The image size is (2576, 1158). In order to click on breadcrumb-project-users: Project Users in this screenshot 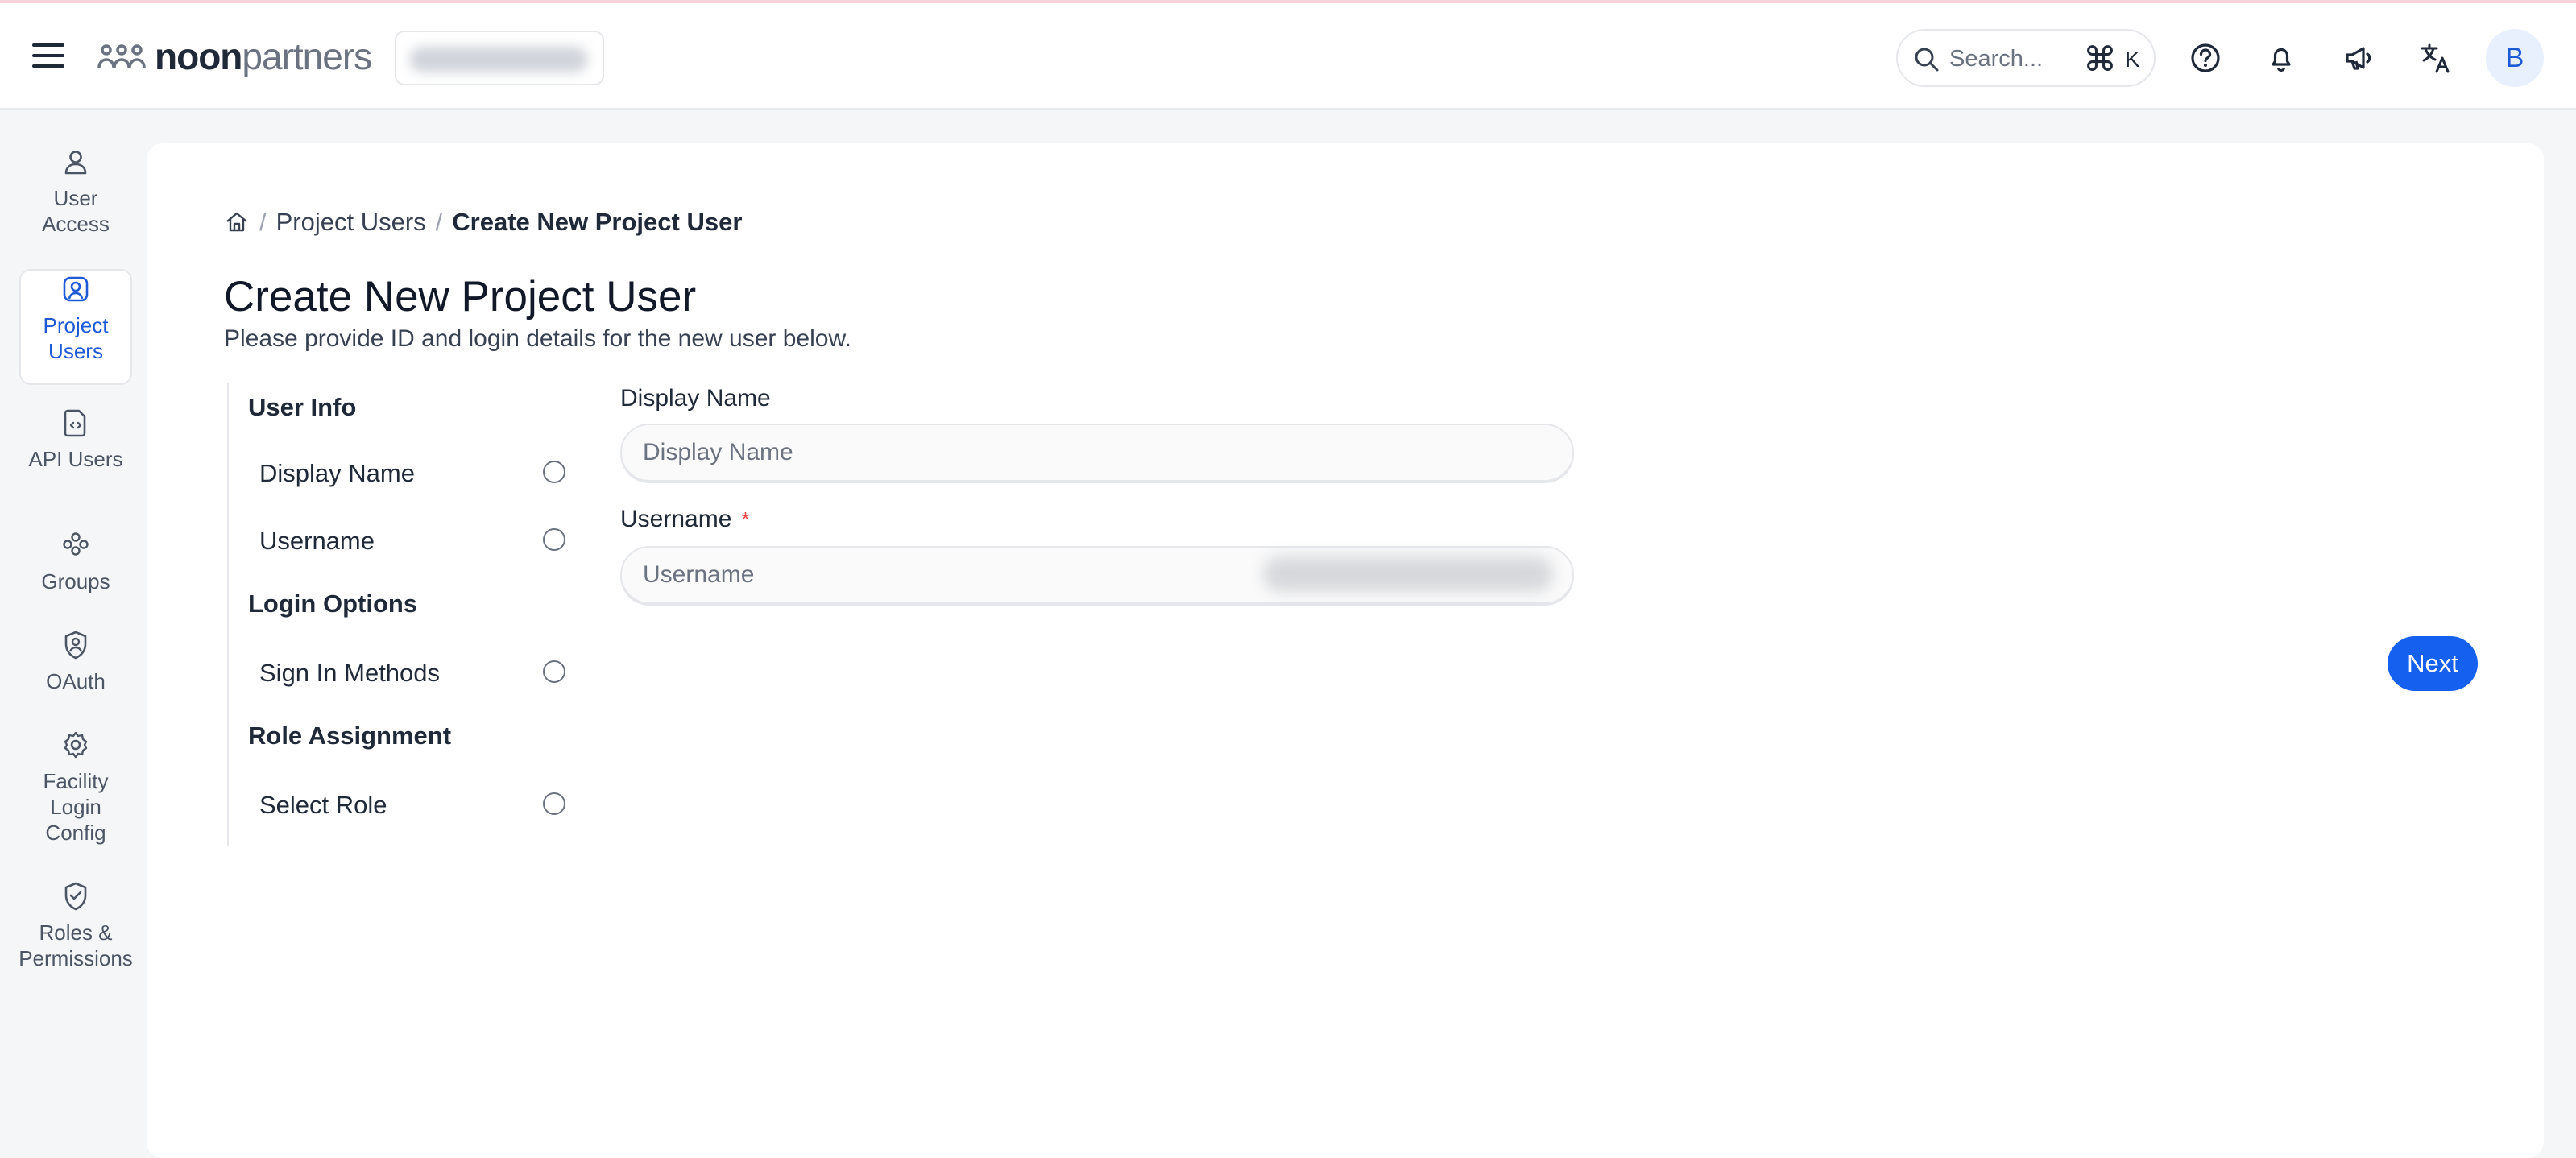, I will do `click(351, 222)`.